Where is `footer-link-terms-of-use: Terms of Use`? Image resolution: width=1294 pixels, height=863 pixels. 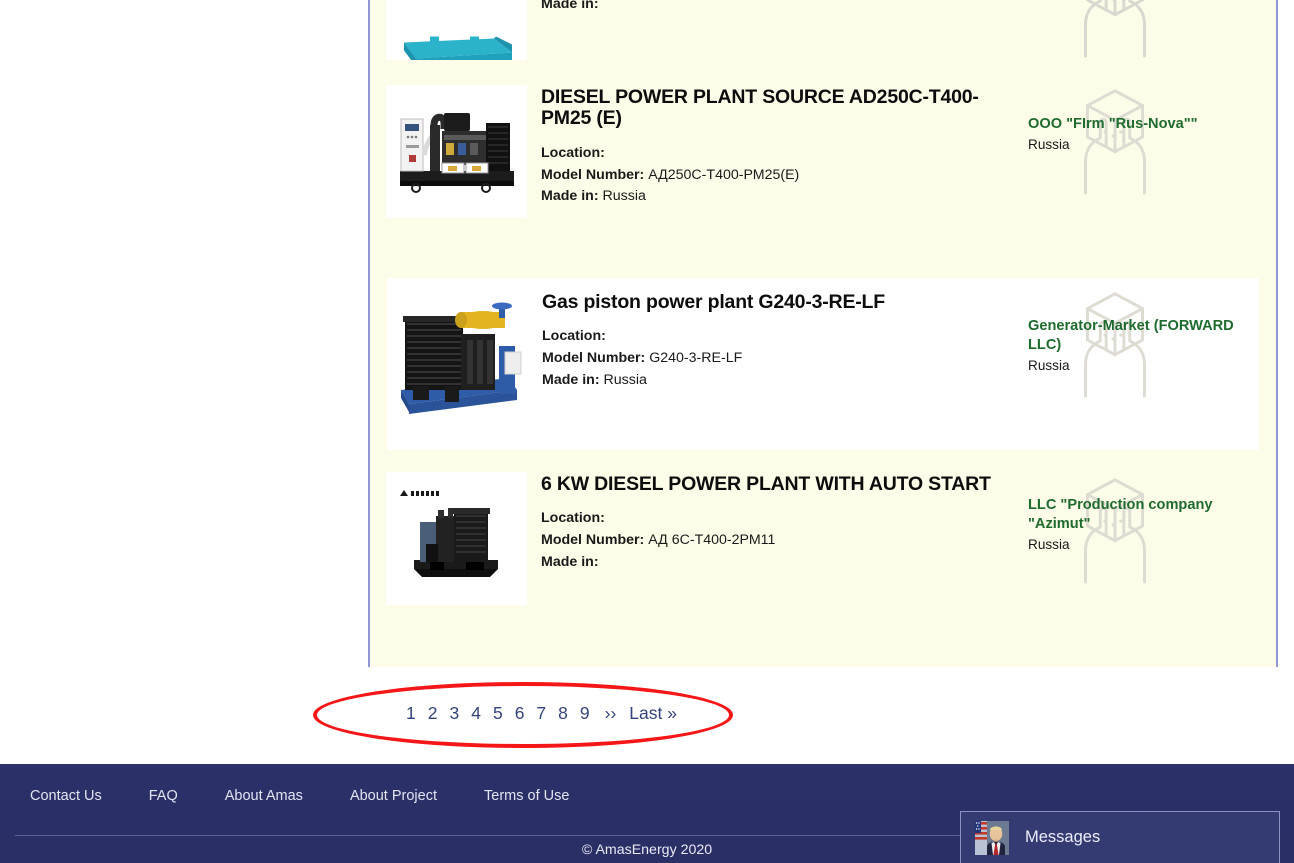
footer-link-terms-of-use: Terms of Use is located at coordinates (526, 796).